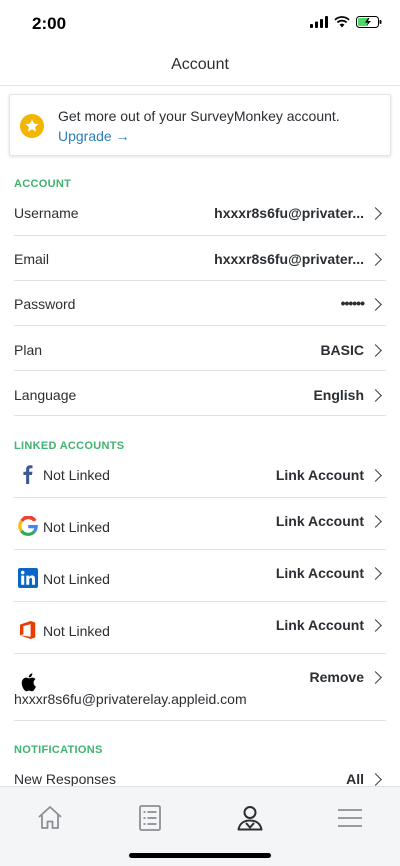 This screenshot has height=866, width=400. I want to click on star-icon, so click(32, 126).